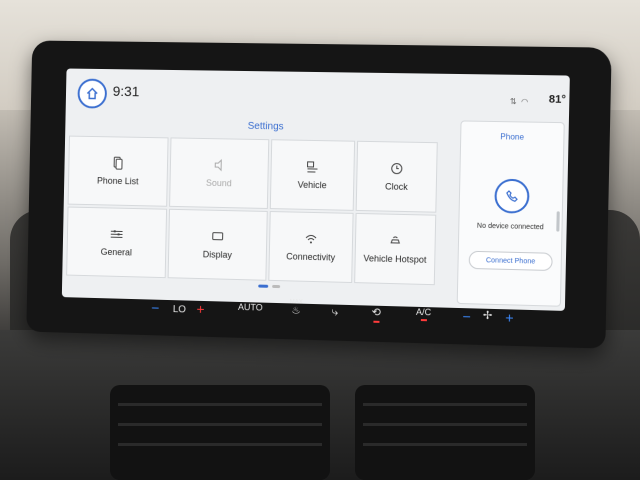  Describe the element at coordinates (312, 185) in the screenshot. I see `tile-label: Vehicle` at that location.